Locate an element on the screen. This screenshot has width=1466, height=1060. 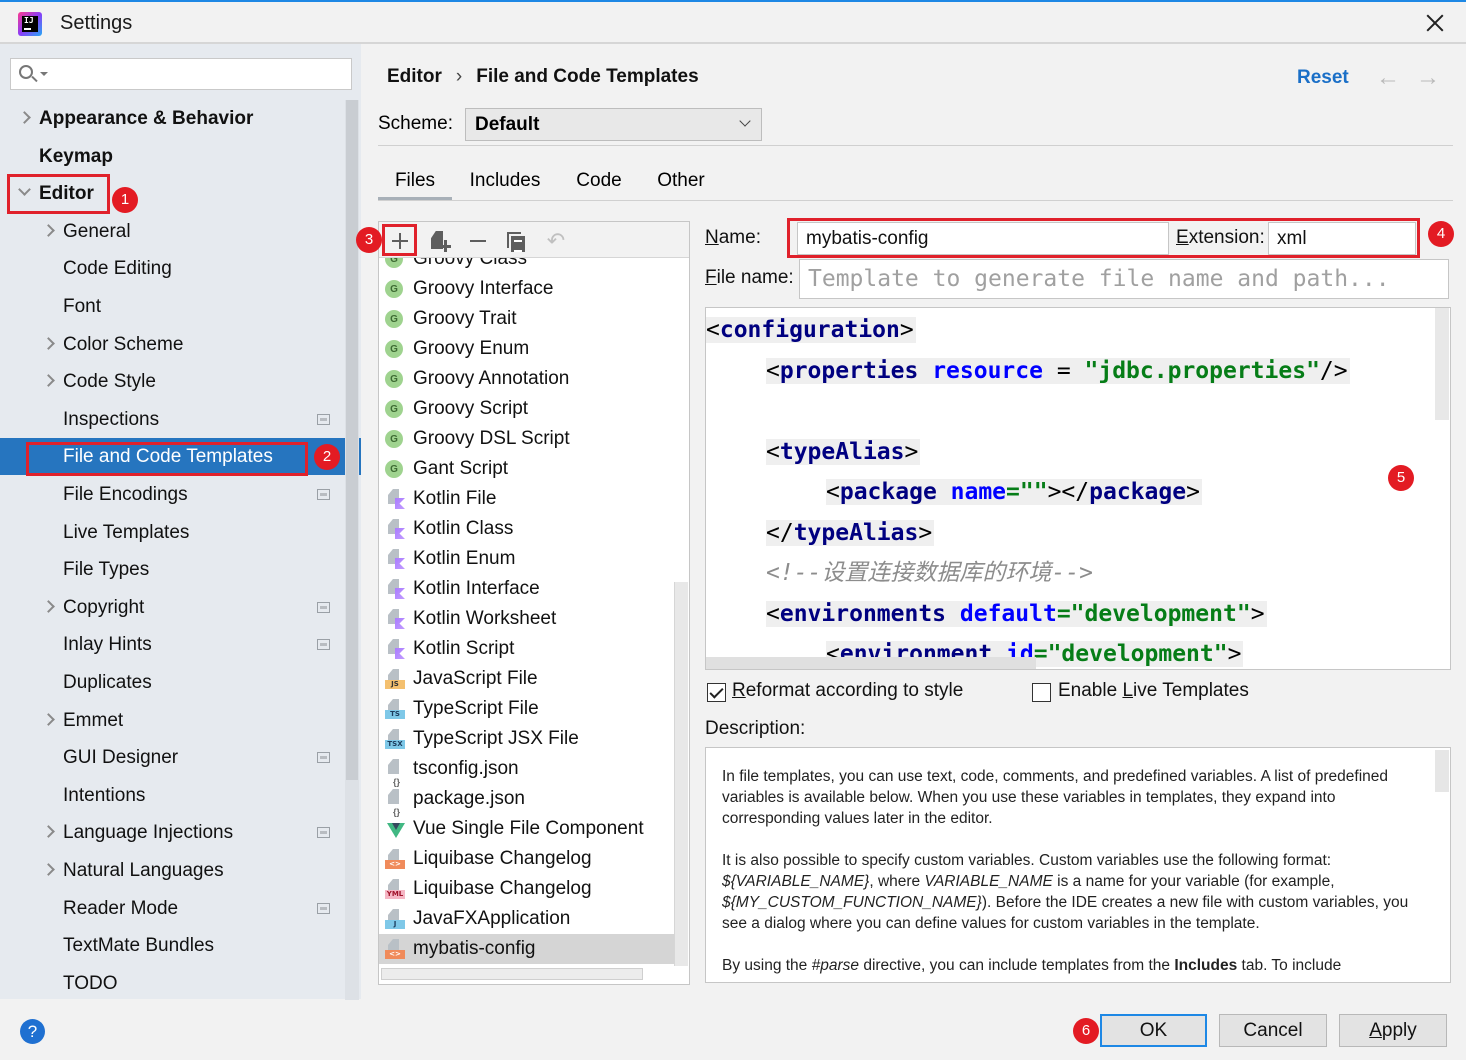
sidebar-item-inspections: Inspections is located at coordinates (172, 419).